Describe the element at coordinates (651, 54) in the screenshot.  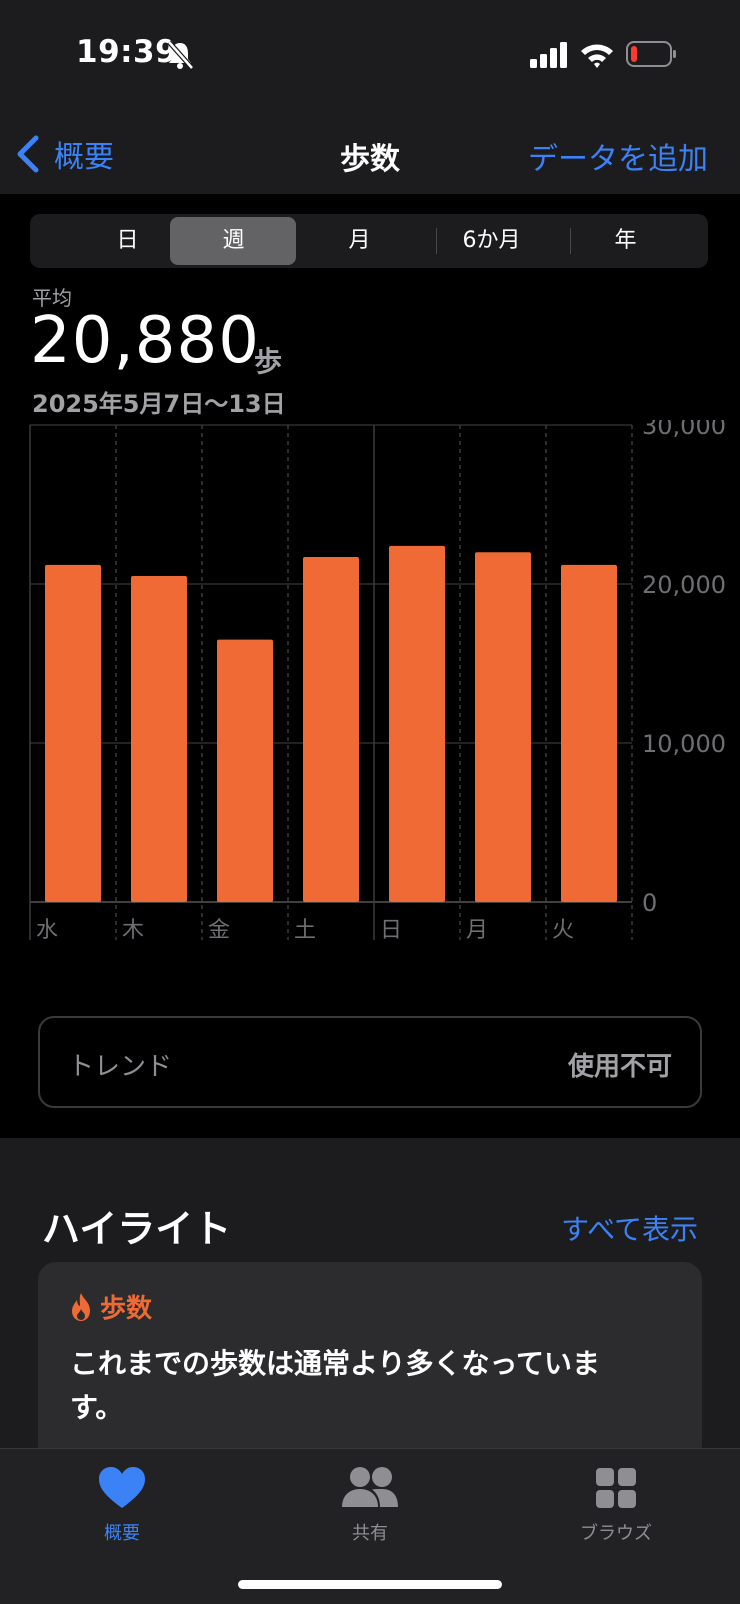
I see `battery-icon` at that location.